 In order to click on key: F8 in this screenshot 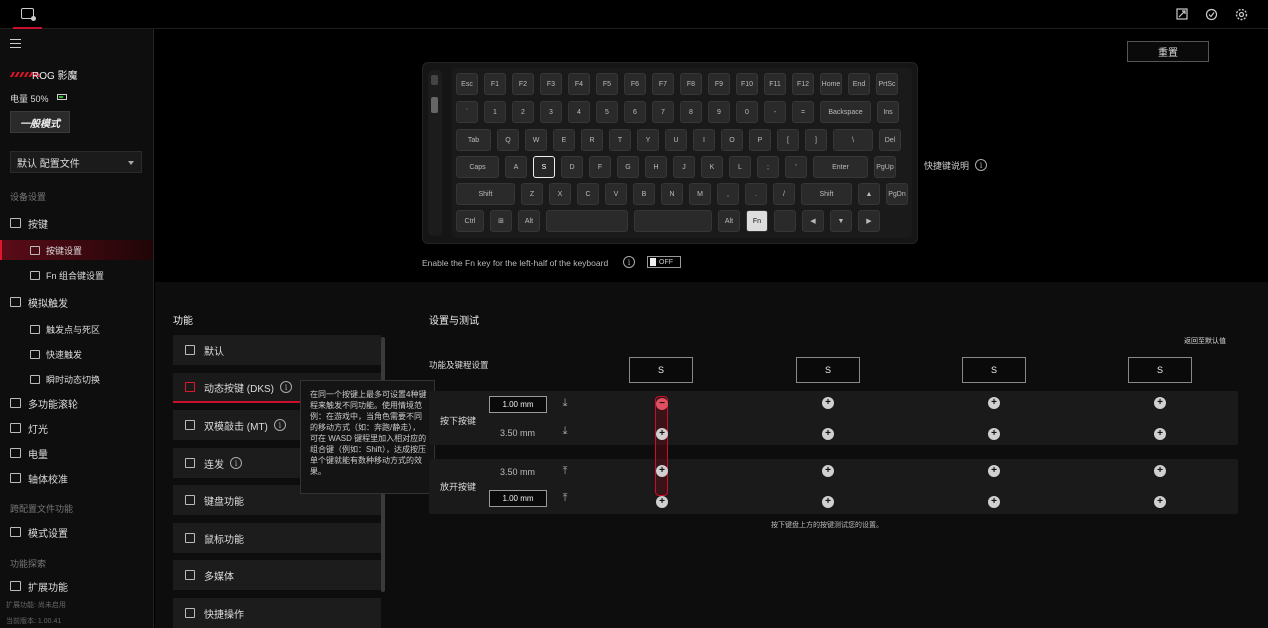, I will do `click(691, 84)`.